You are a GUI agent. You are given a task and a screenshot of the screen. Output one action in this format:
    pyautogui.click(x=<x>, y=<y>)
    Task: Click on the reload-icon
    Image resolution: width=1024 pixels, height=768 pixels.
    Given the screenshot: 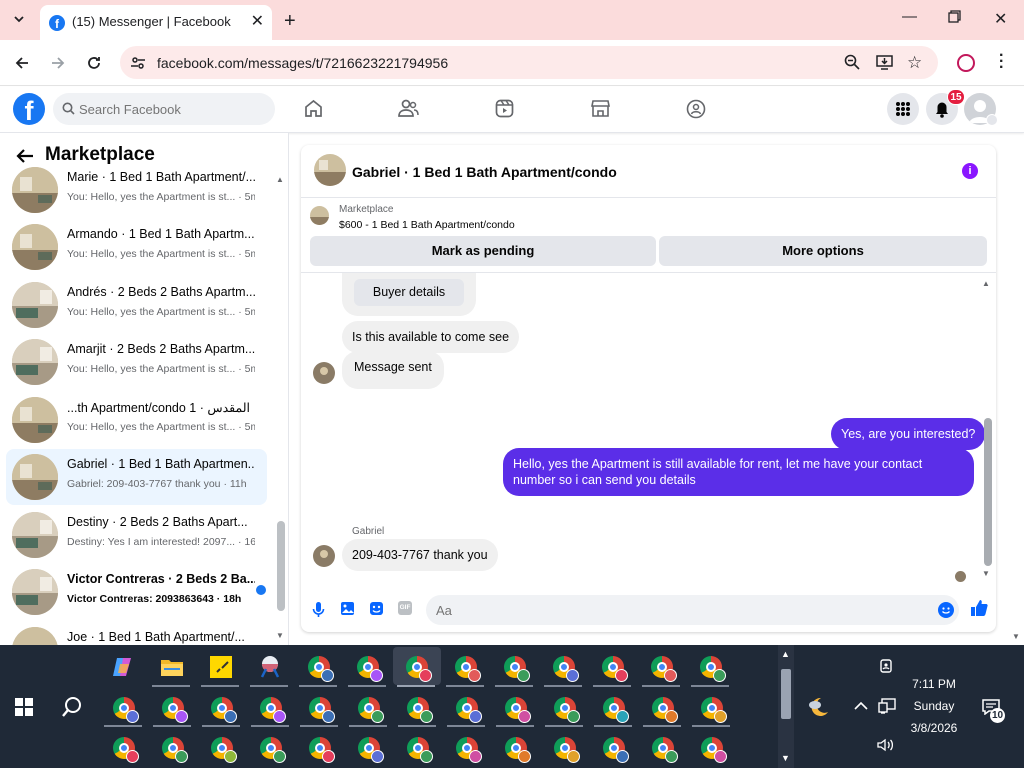 What is the action you would take?
    pyautogui.click(x=94, y=63)
    